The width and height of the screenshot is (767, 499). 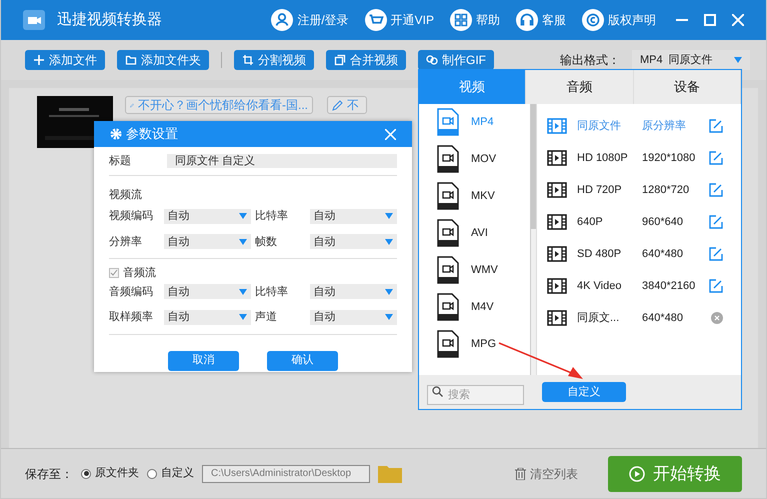 What do you see at coordinates (483, 233) in the screenshot?
I see `format-item: AVI` at bounding box center [483, 233].